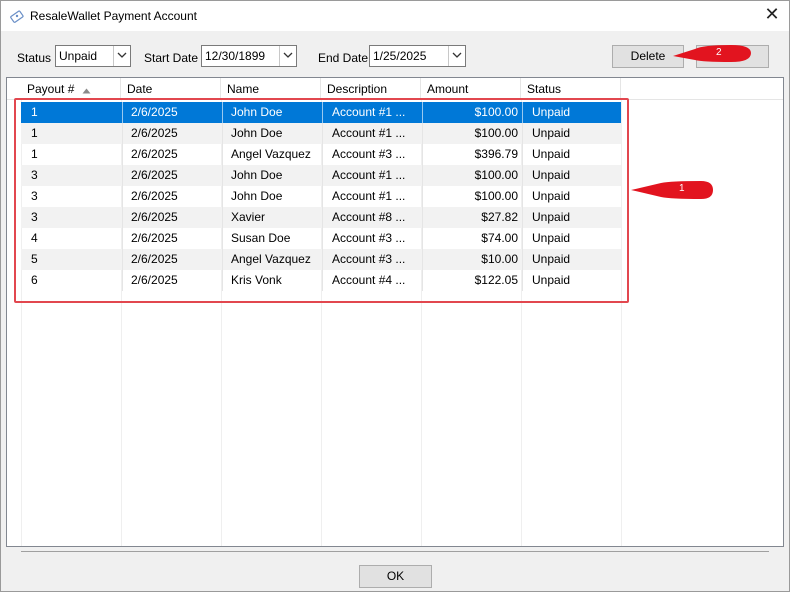  Describe the element at coordinates (235, 56) in the screenshot. I see `start-date-value: 12/30/1899` at that location.